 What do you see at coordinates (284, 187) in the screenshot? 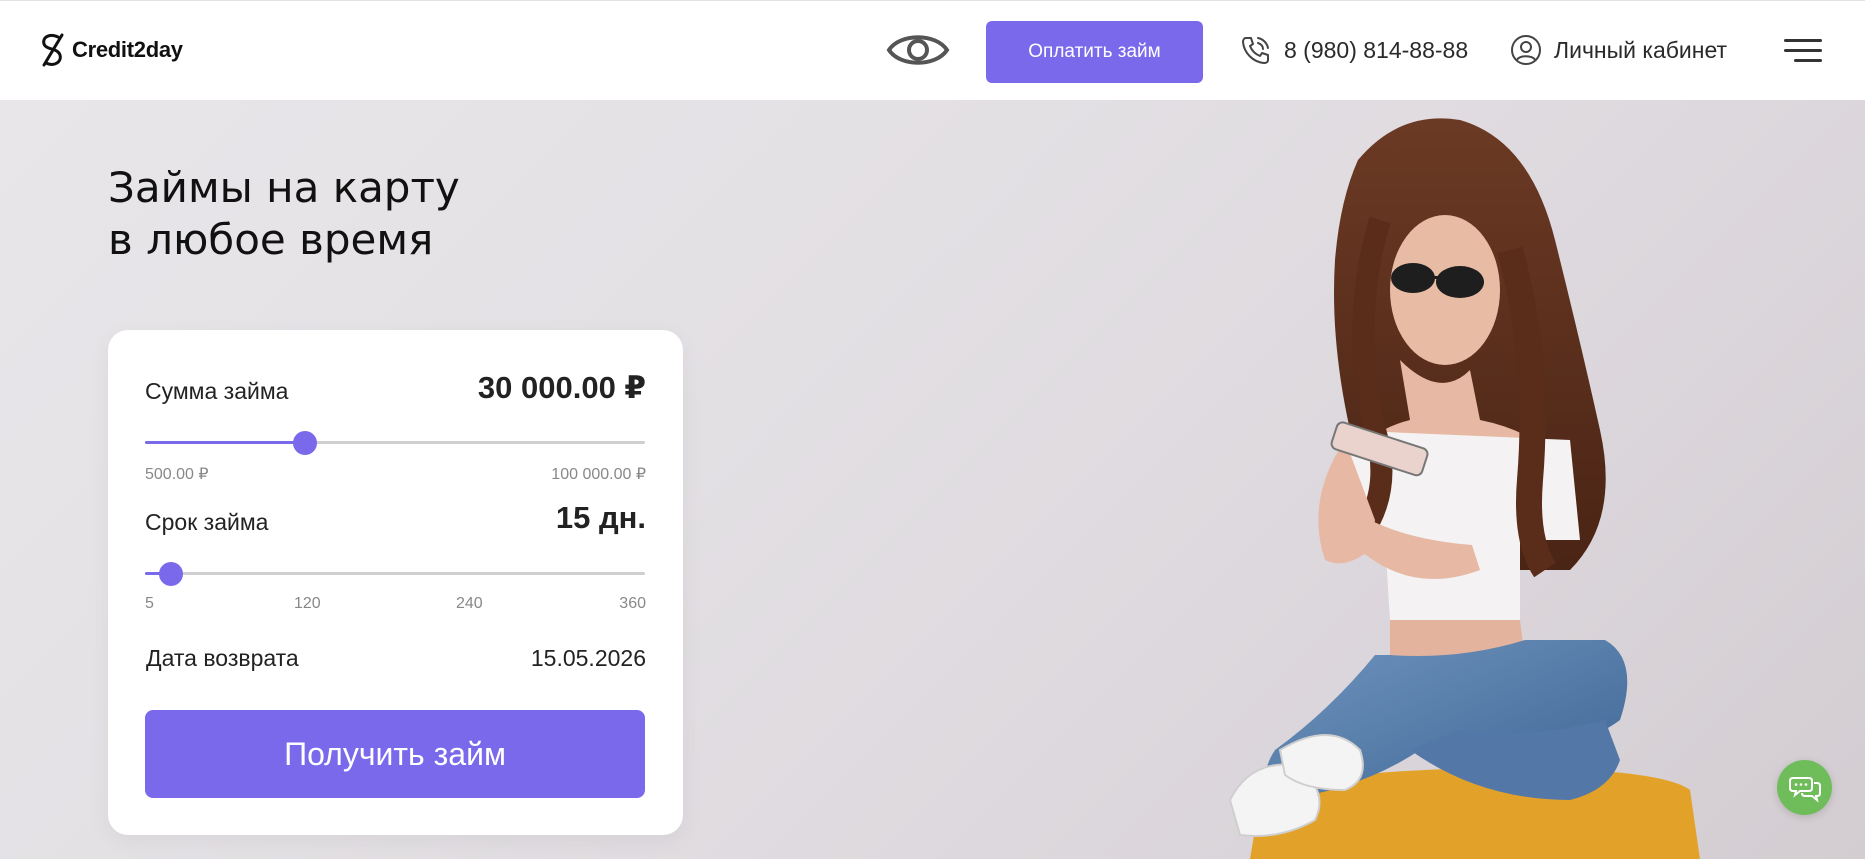
I see `hero-title-line1: Займы на карту` at bounding box center [284, 187].